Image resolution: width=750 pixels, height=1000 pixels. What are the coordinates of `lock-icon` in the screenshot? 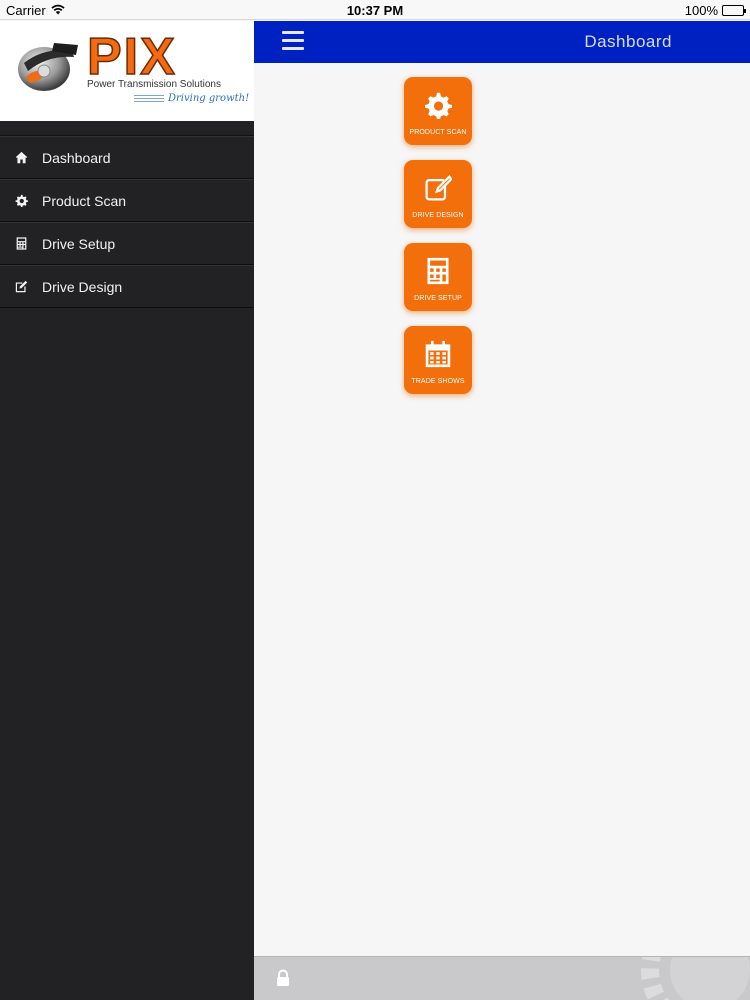 It's located at (283, 978).